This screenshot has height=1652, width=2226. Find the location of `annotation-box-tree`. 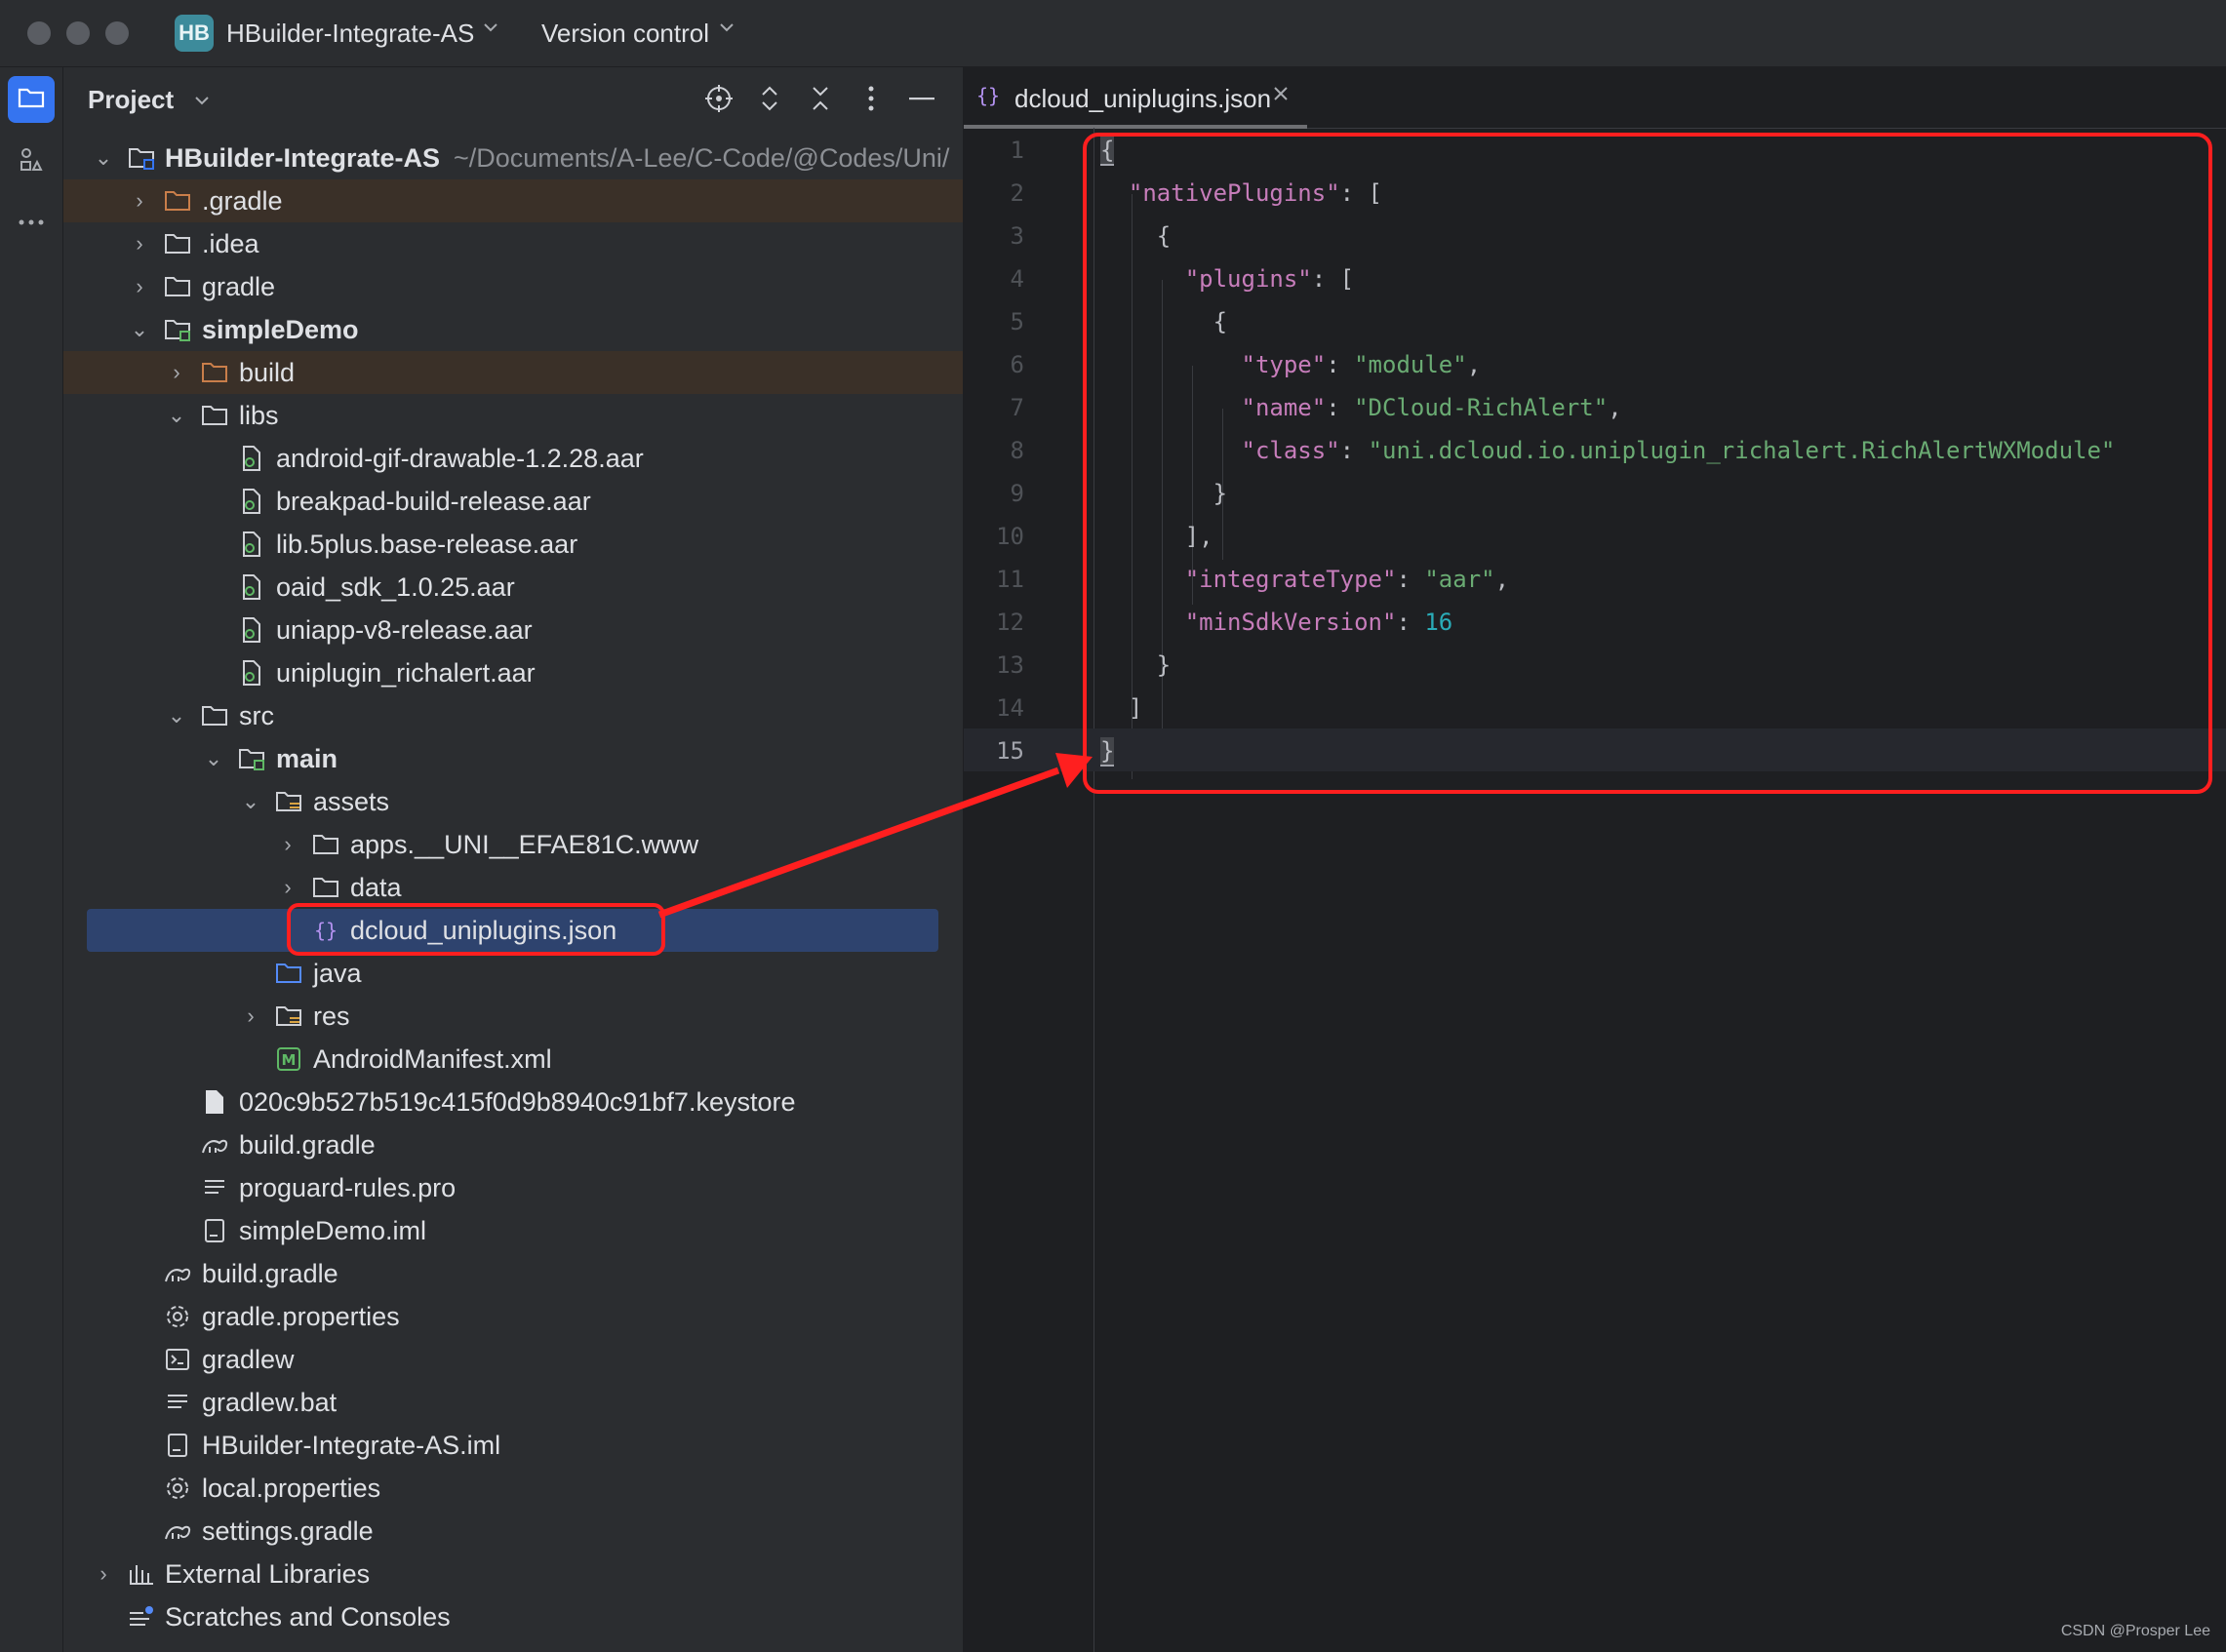

annotation-box-tree is located at coordinates (476, 929).